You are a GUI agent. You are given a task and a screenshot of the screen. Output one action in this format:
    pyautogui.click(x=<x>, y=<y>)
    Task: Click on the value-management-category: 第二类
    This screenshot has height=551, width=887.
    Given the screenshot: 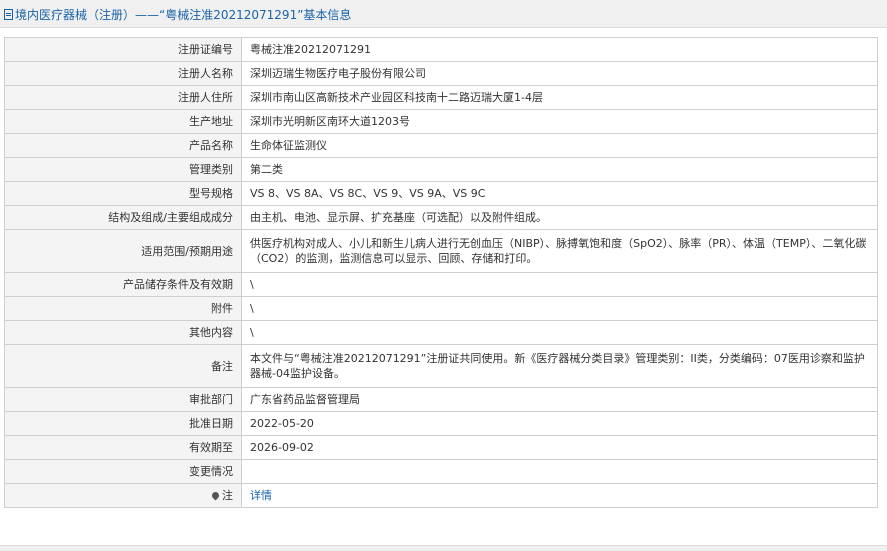 What is the action you would take?
    pyautogui.click(x=559, y=169)
    